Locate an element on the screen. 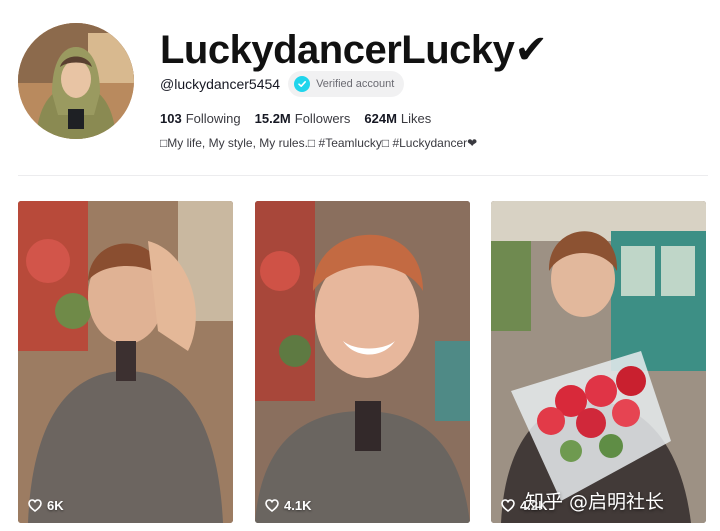  stat-following-label: Following is located at coordinates (213, 118).